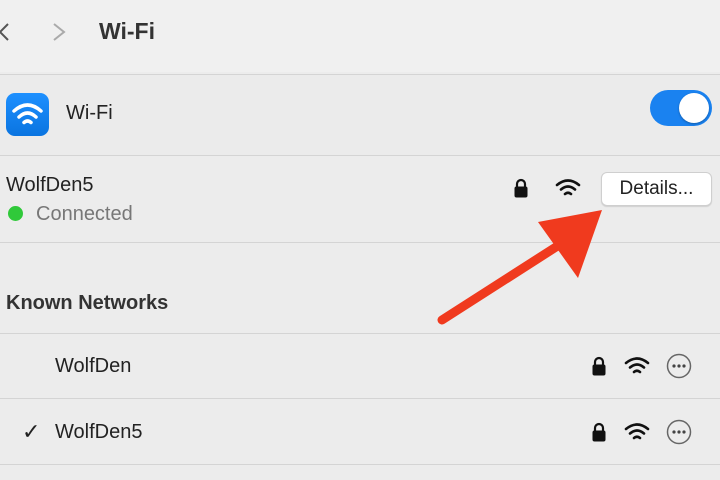 The height and width of the screenshot is (480, 720). Describe the element at coordinates (6, 32) in the screenshot. I see `chevron-left-icon` at that location.